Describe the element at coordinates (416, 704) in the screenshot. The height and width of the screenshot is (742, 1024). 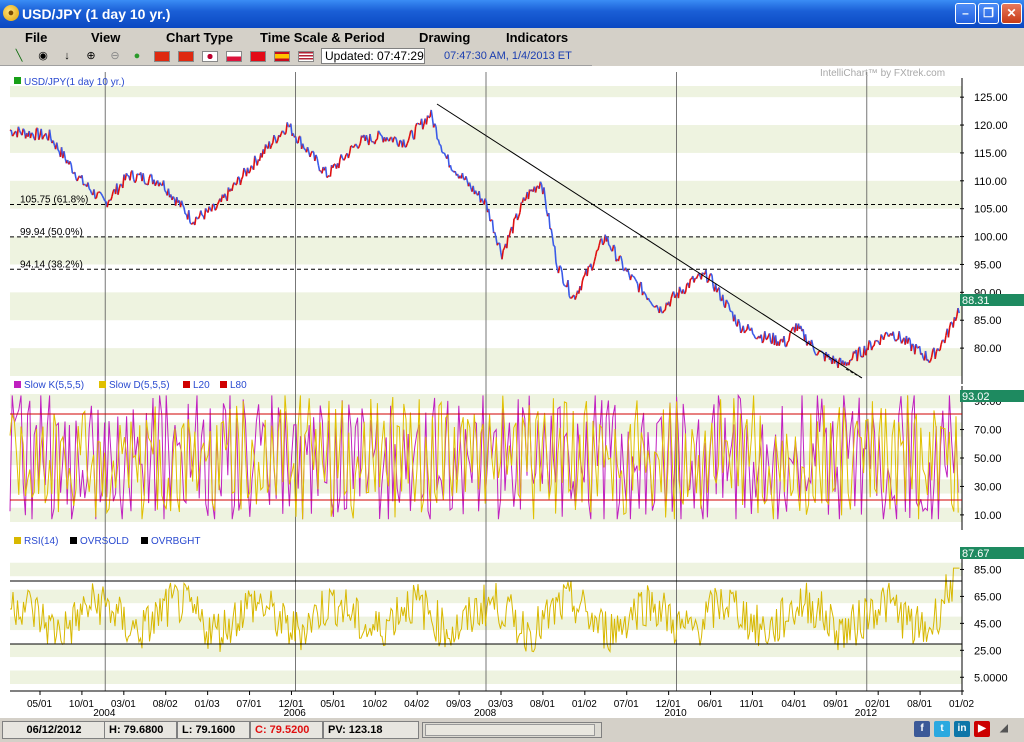
I see `x-tick-label: 04/02` at that location.